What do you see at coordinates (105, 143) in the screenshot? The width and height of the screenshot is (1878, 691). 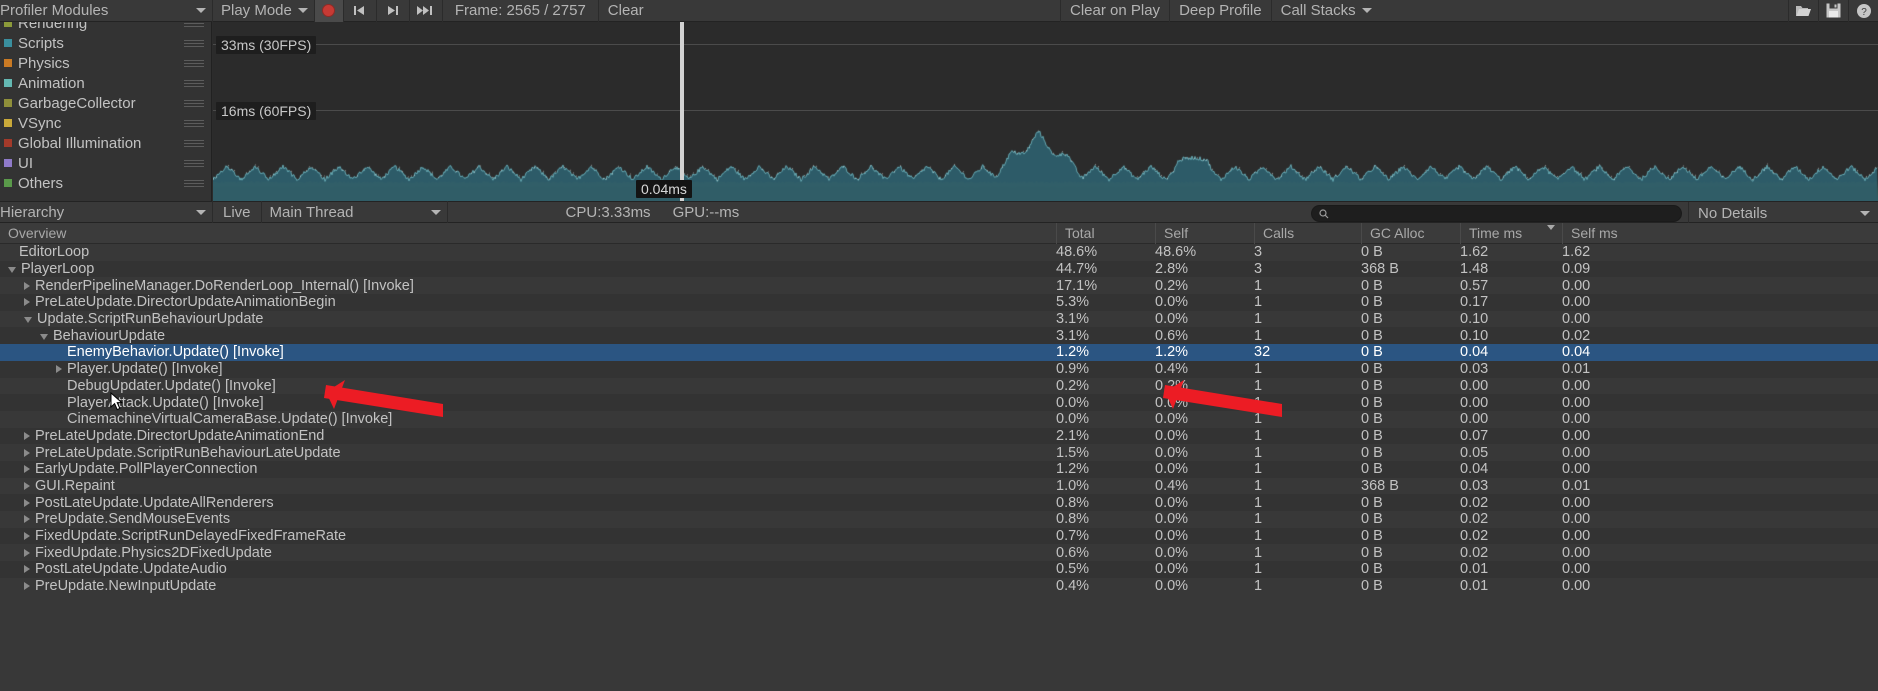 I see `module-row-global-illumination: Global Illumination` at bounding box center [105, 143].